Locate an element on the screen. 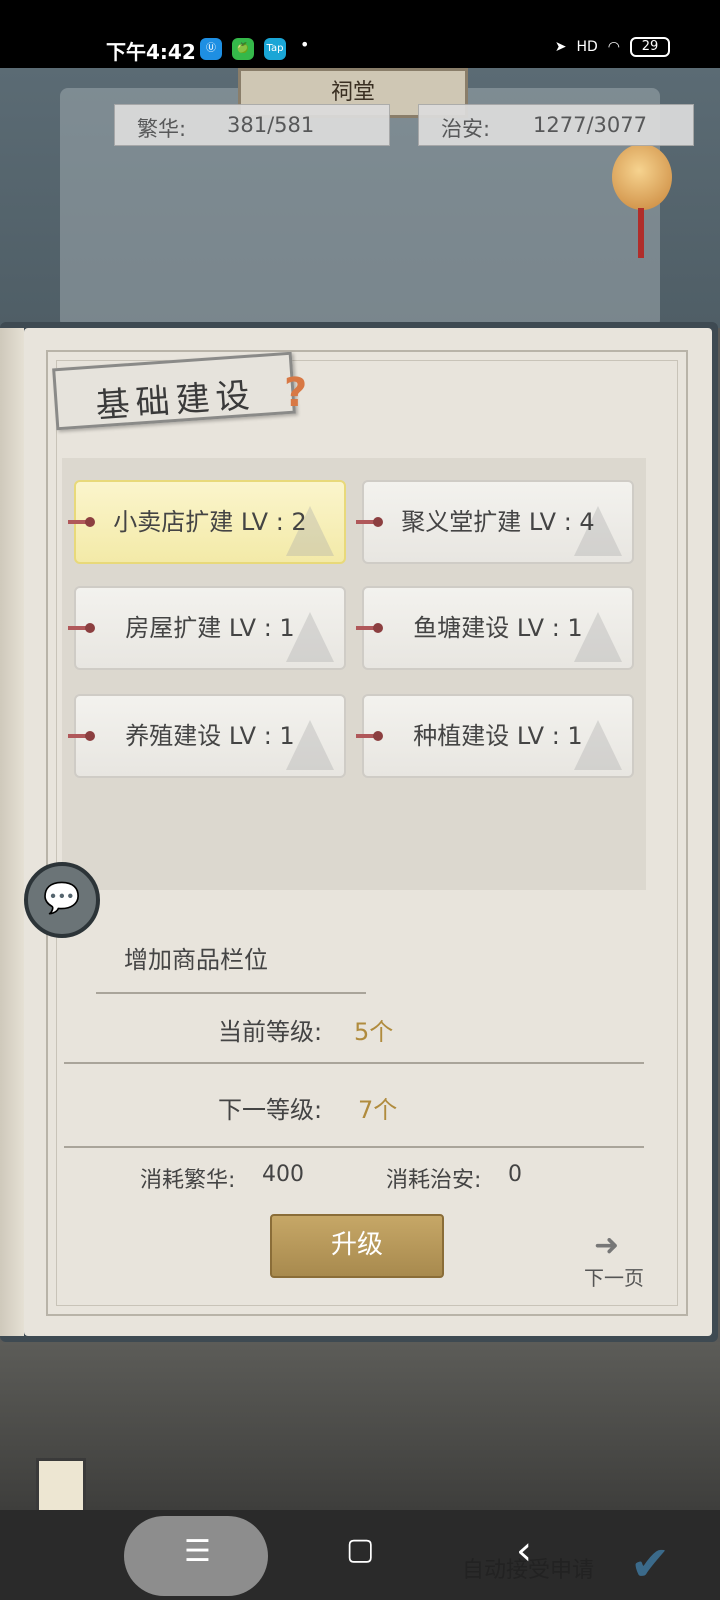  cost-prosperity-label: 消耗繁华: is located at coordinates (188, 1180).